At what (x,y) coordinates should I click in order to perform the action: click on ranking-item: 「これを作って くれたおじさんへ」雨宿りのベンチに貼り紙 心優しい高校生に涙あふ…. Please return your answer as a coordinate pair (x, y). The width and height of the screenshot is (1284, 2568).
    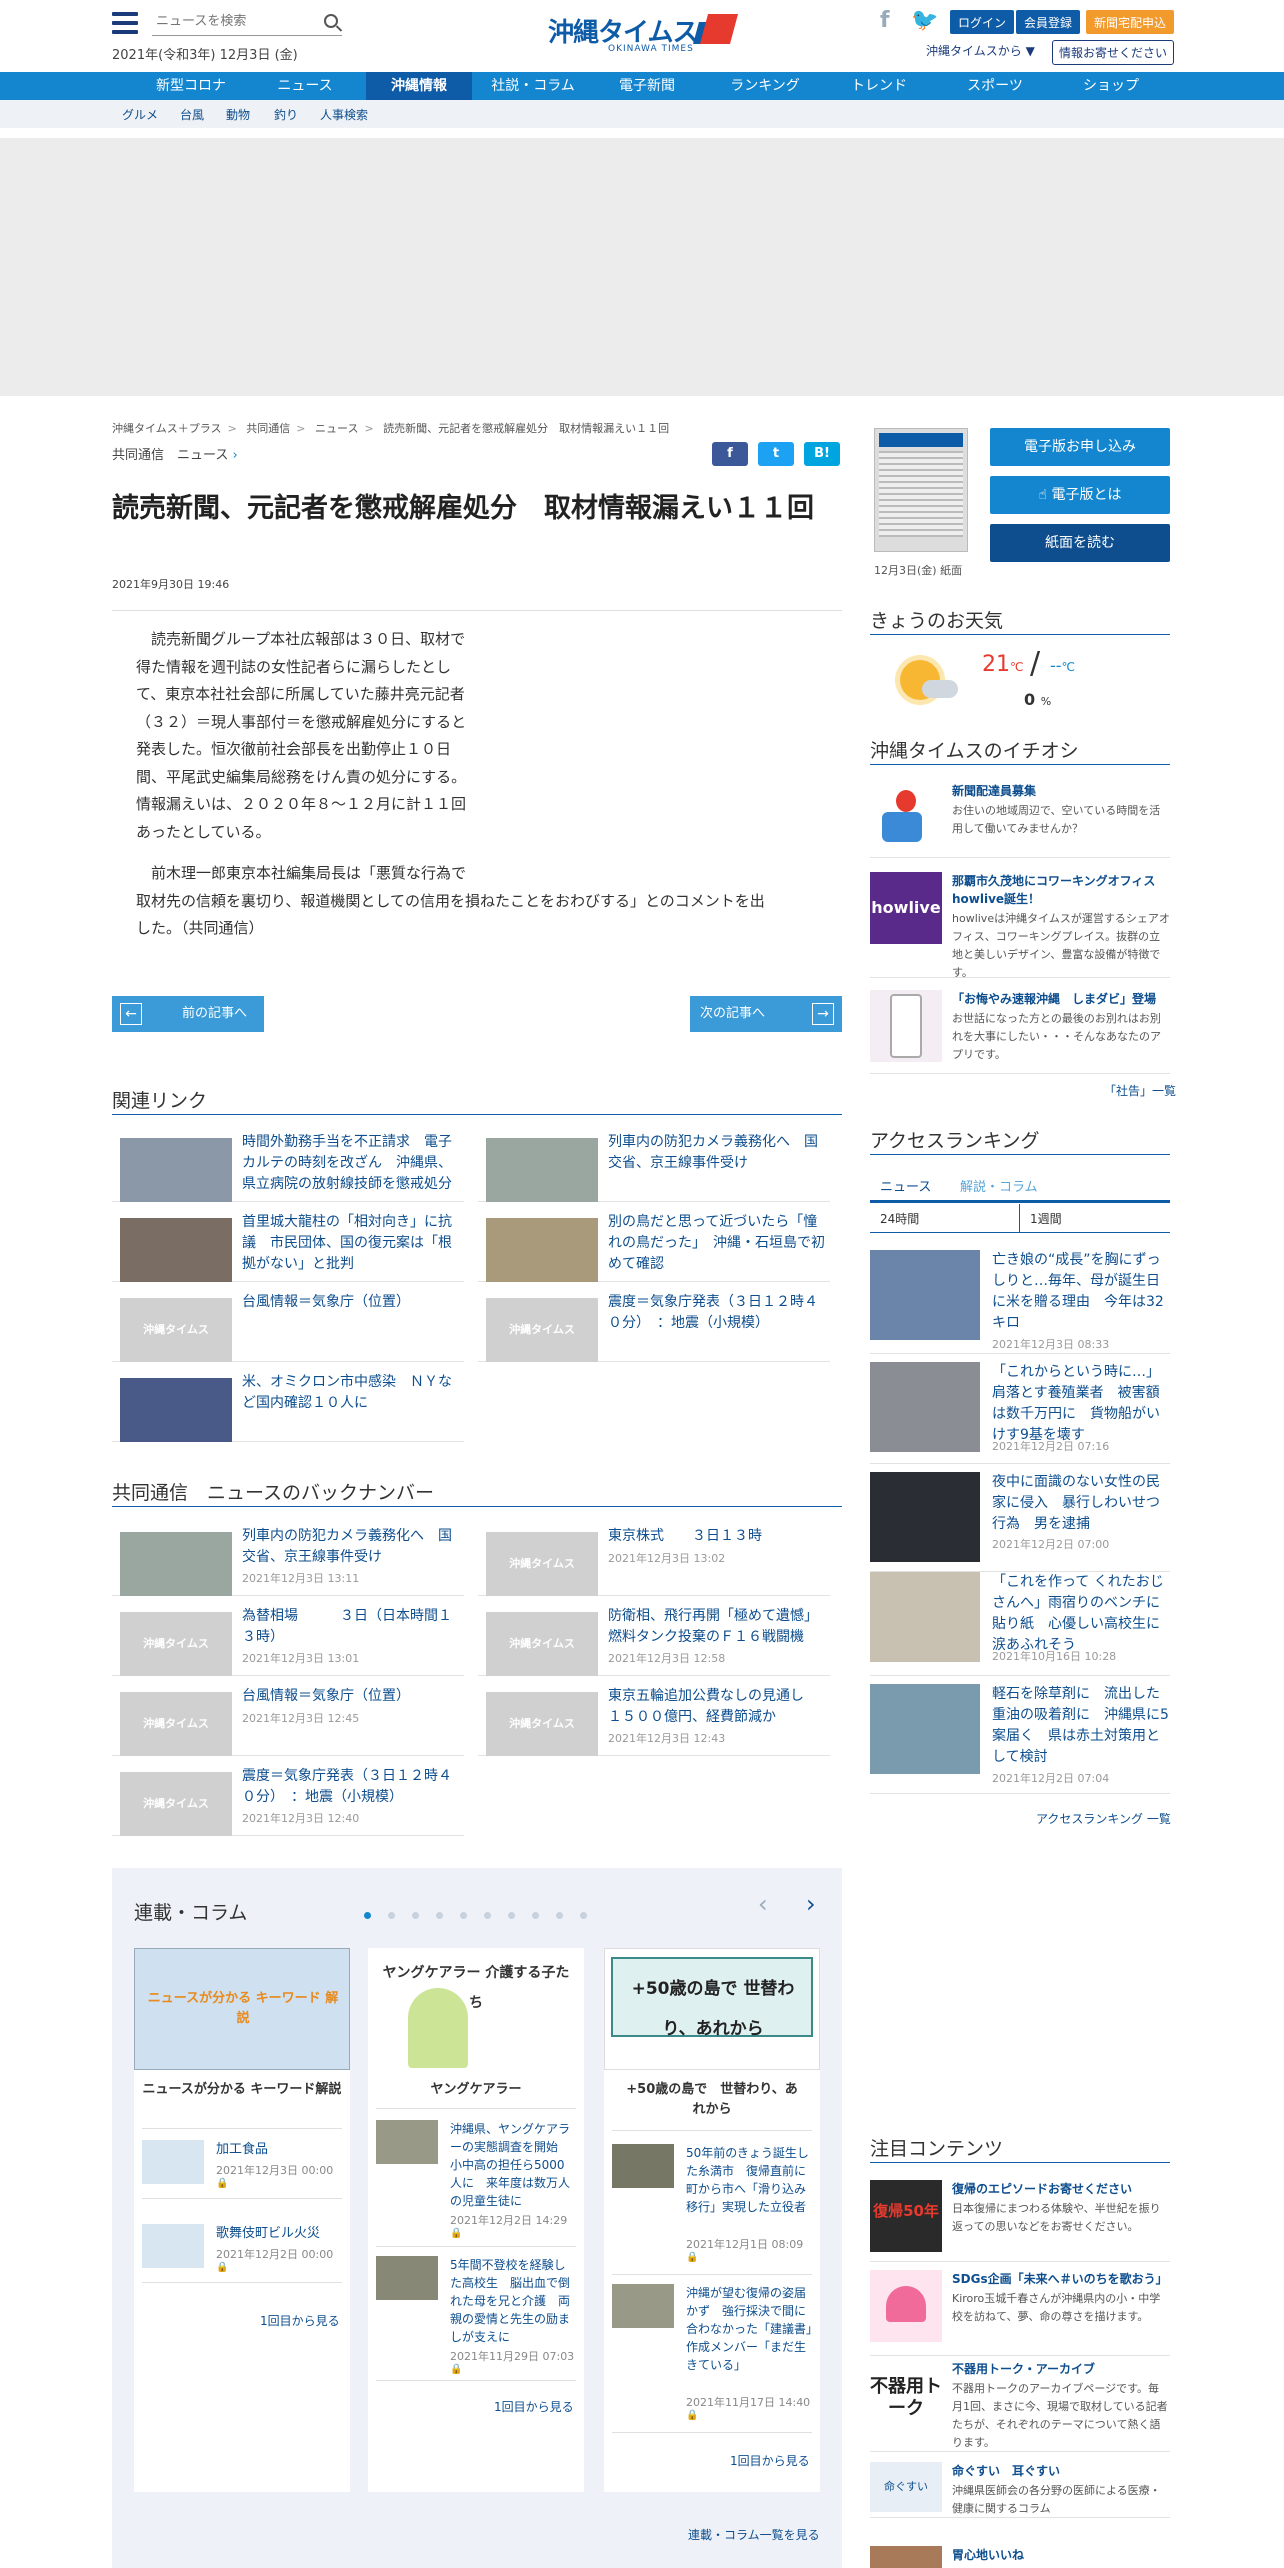
    Looking at the image, I should click on (1020, 1624).